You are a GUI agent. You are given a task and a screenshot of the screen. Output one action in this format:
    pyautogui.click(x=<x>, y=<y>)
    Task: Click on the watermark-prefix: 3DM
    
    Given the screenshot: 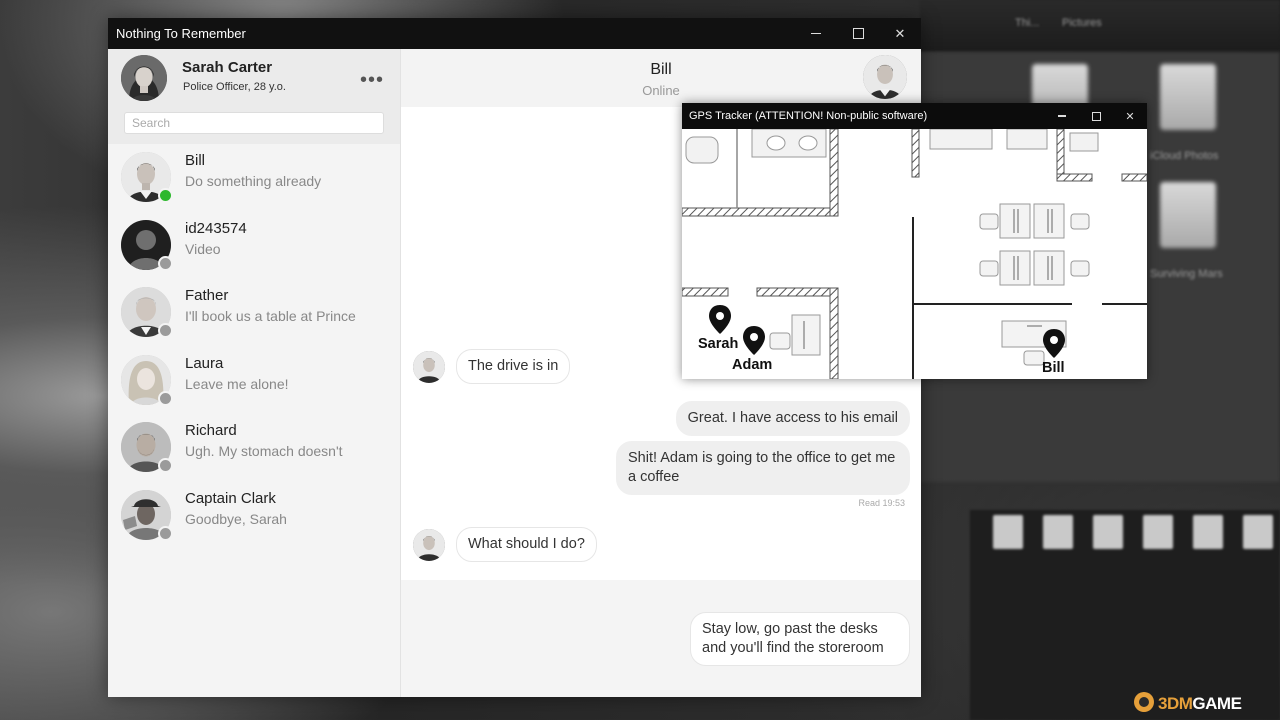 What is the action you would take?
    pyautogui.click(x=1175, y=703)
    